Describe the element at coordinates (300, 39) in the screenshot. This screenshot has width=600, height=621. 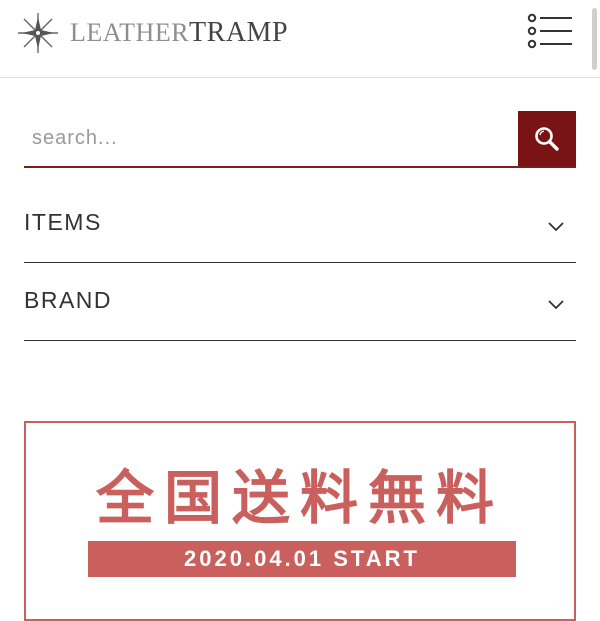
I see `site-header: LEATHERTRAMP` at that location.